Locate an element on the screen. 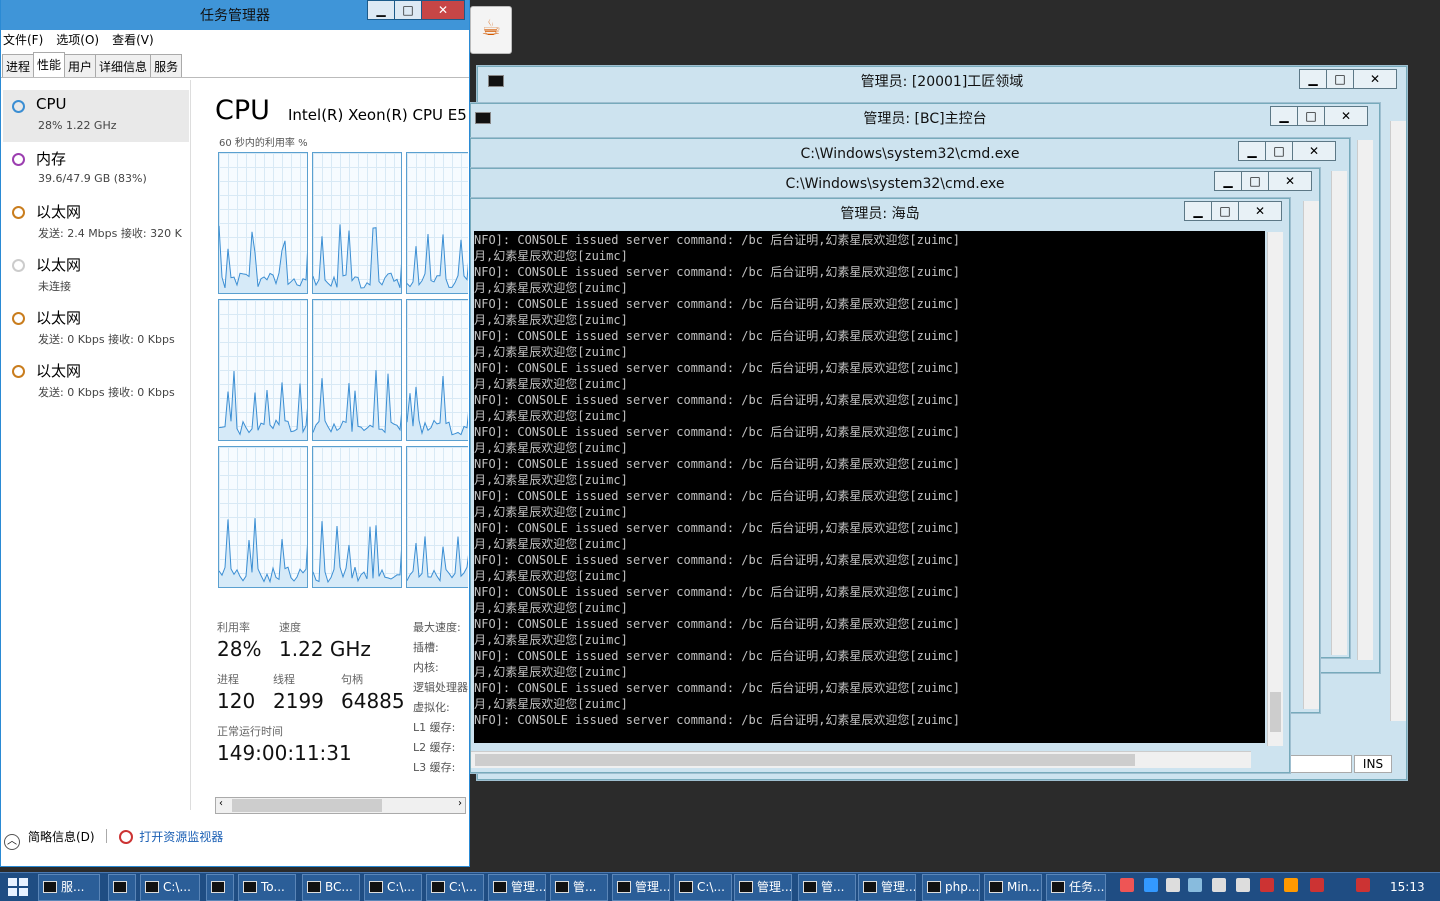  vertical-scrollbar is located at coordinates (1275, 489).